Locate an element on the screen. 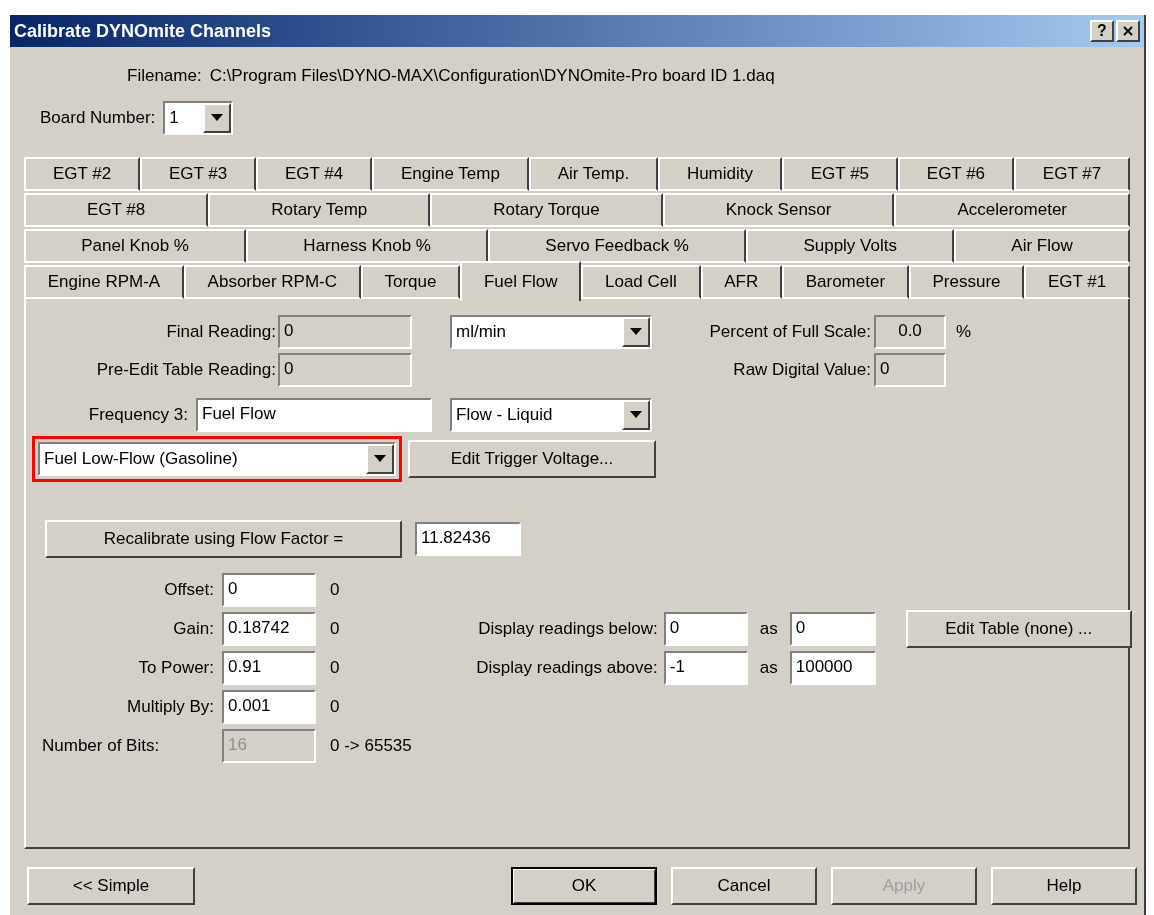 The height and width of the screenshot is (915, 1154). tab: Engine RPM-A is located at coordinates (104, 281).